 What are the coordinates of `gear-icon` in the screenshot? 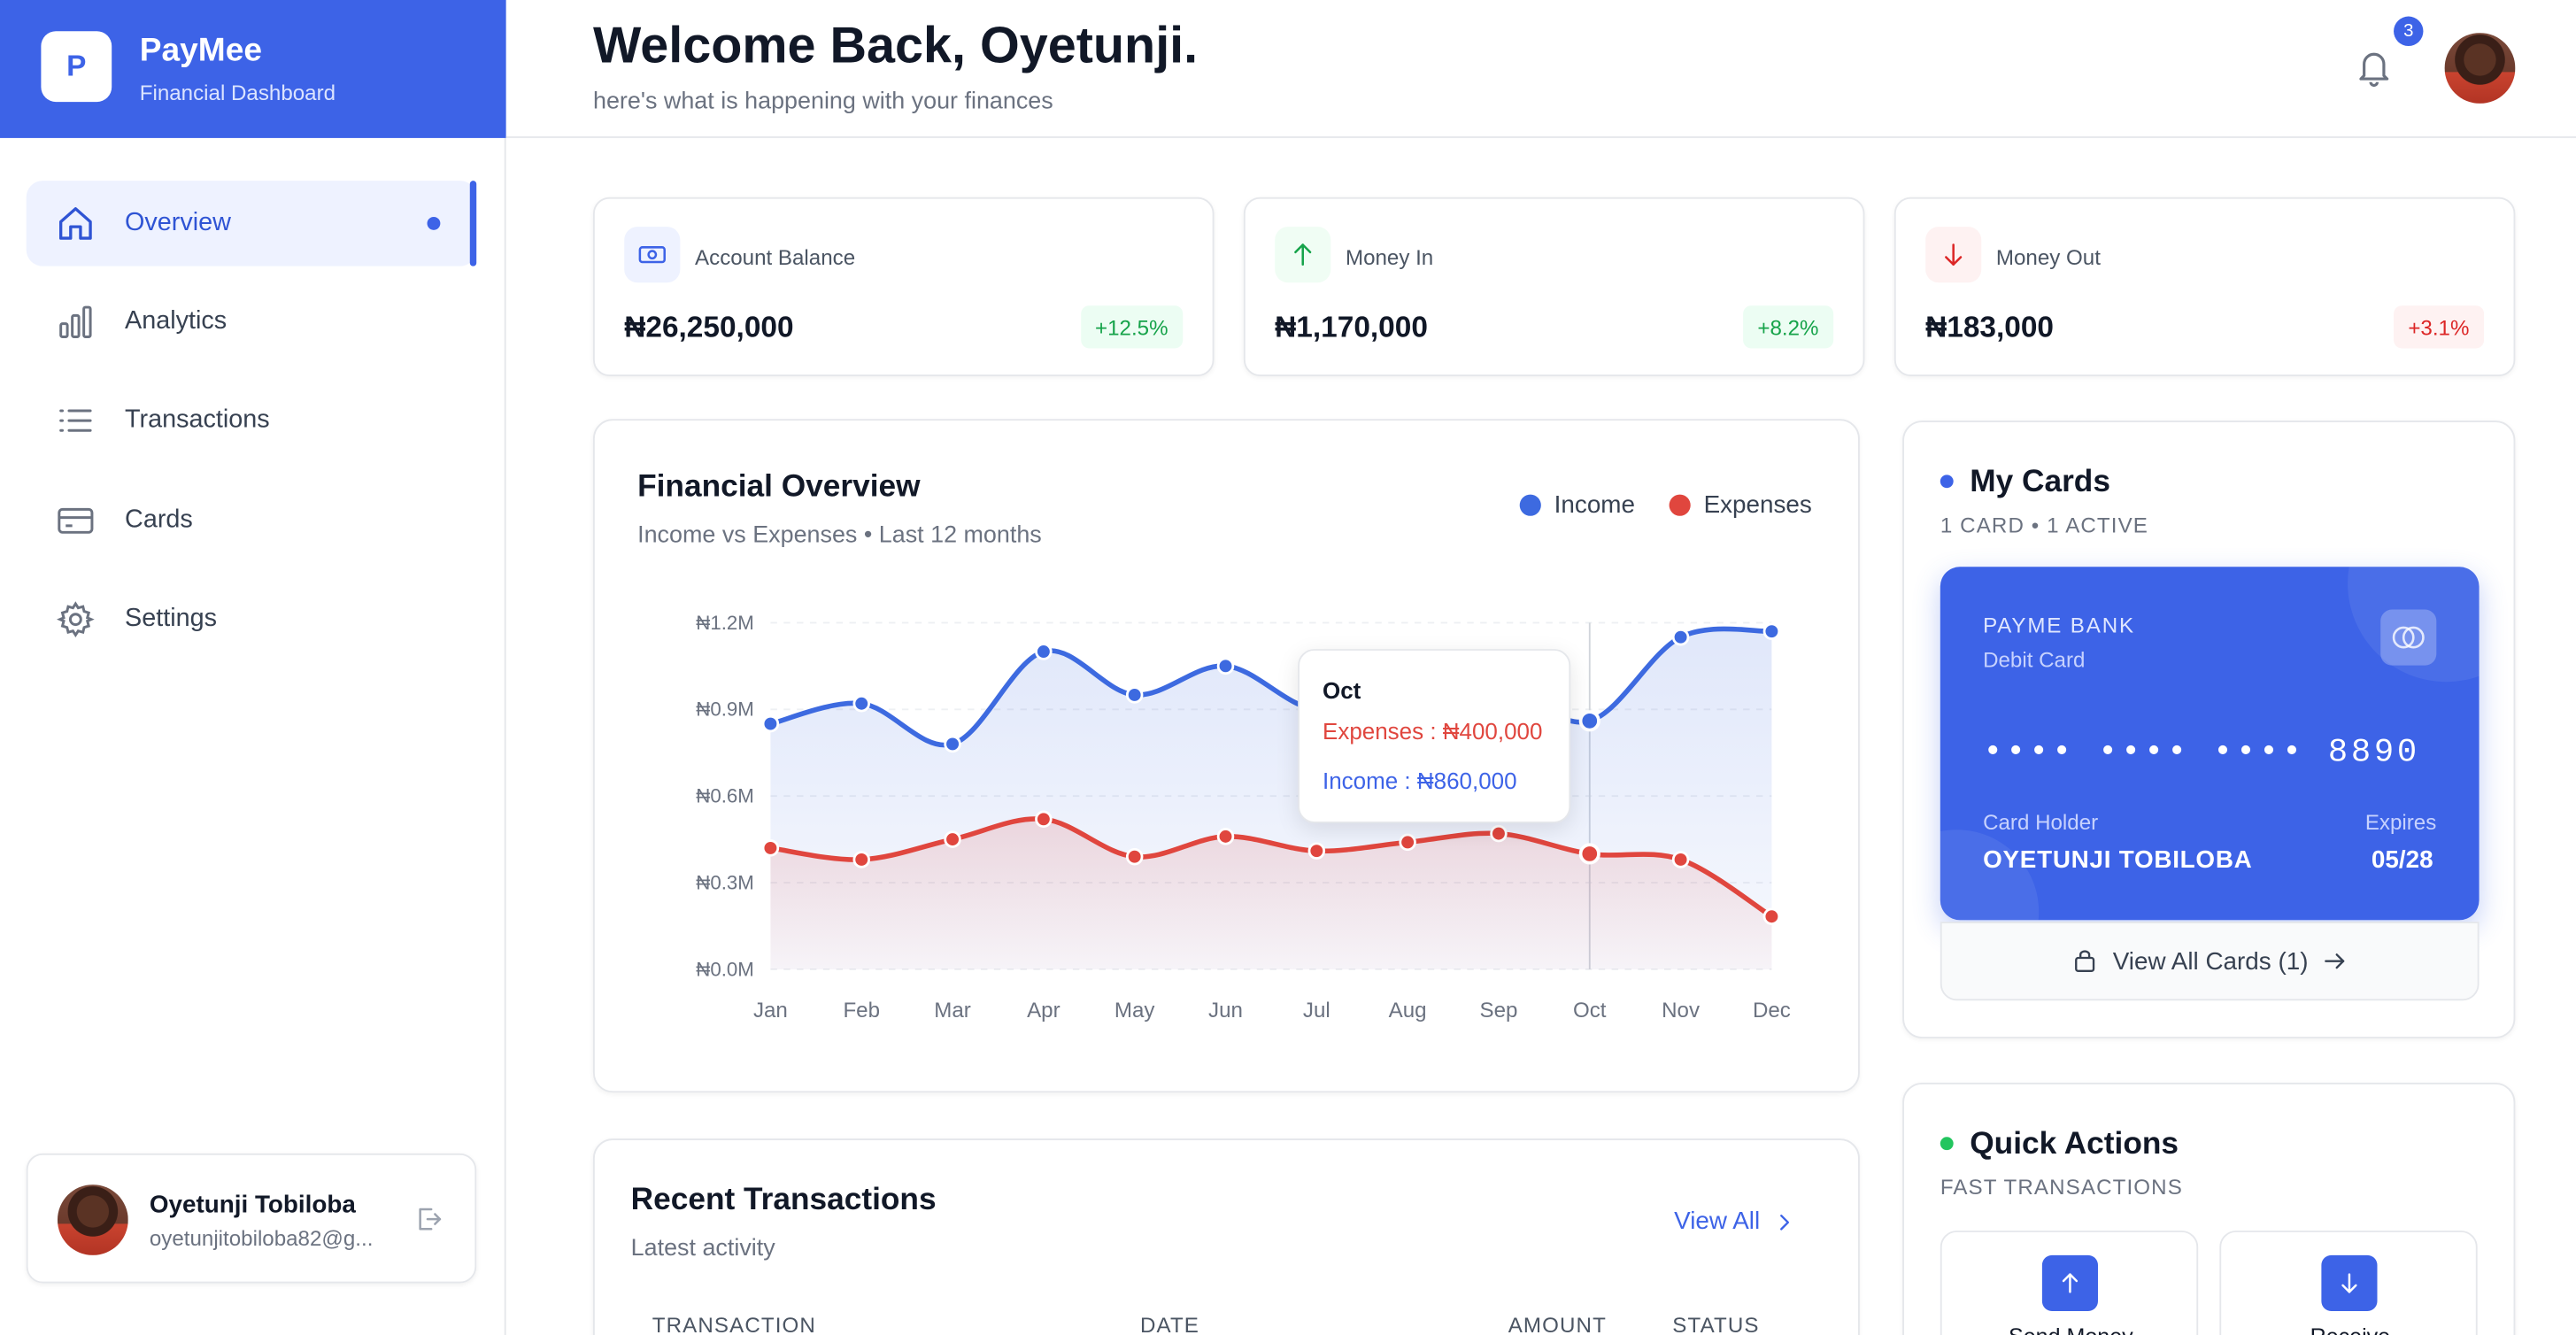 It's located at (76, 619).